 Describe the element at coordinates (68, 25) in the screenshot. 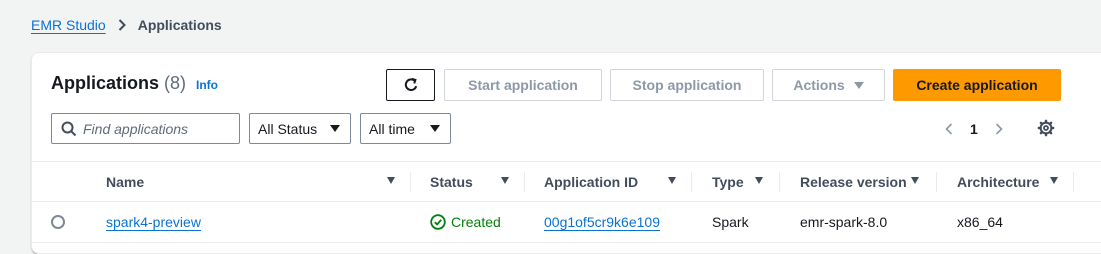

I see `breadcrumb-emr-studio: EMR Studio` at that location.